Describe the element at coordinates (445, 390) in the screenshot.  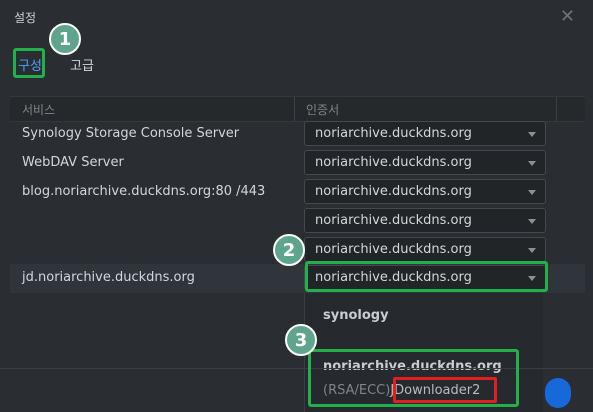
I see `annotation-highlight-description` at that location.